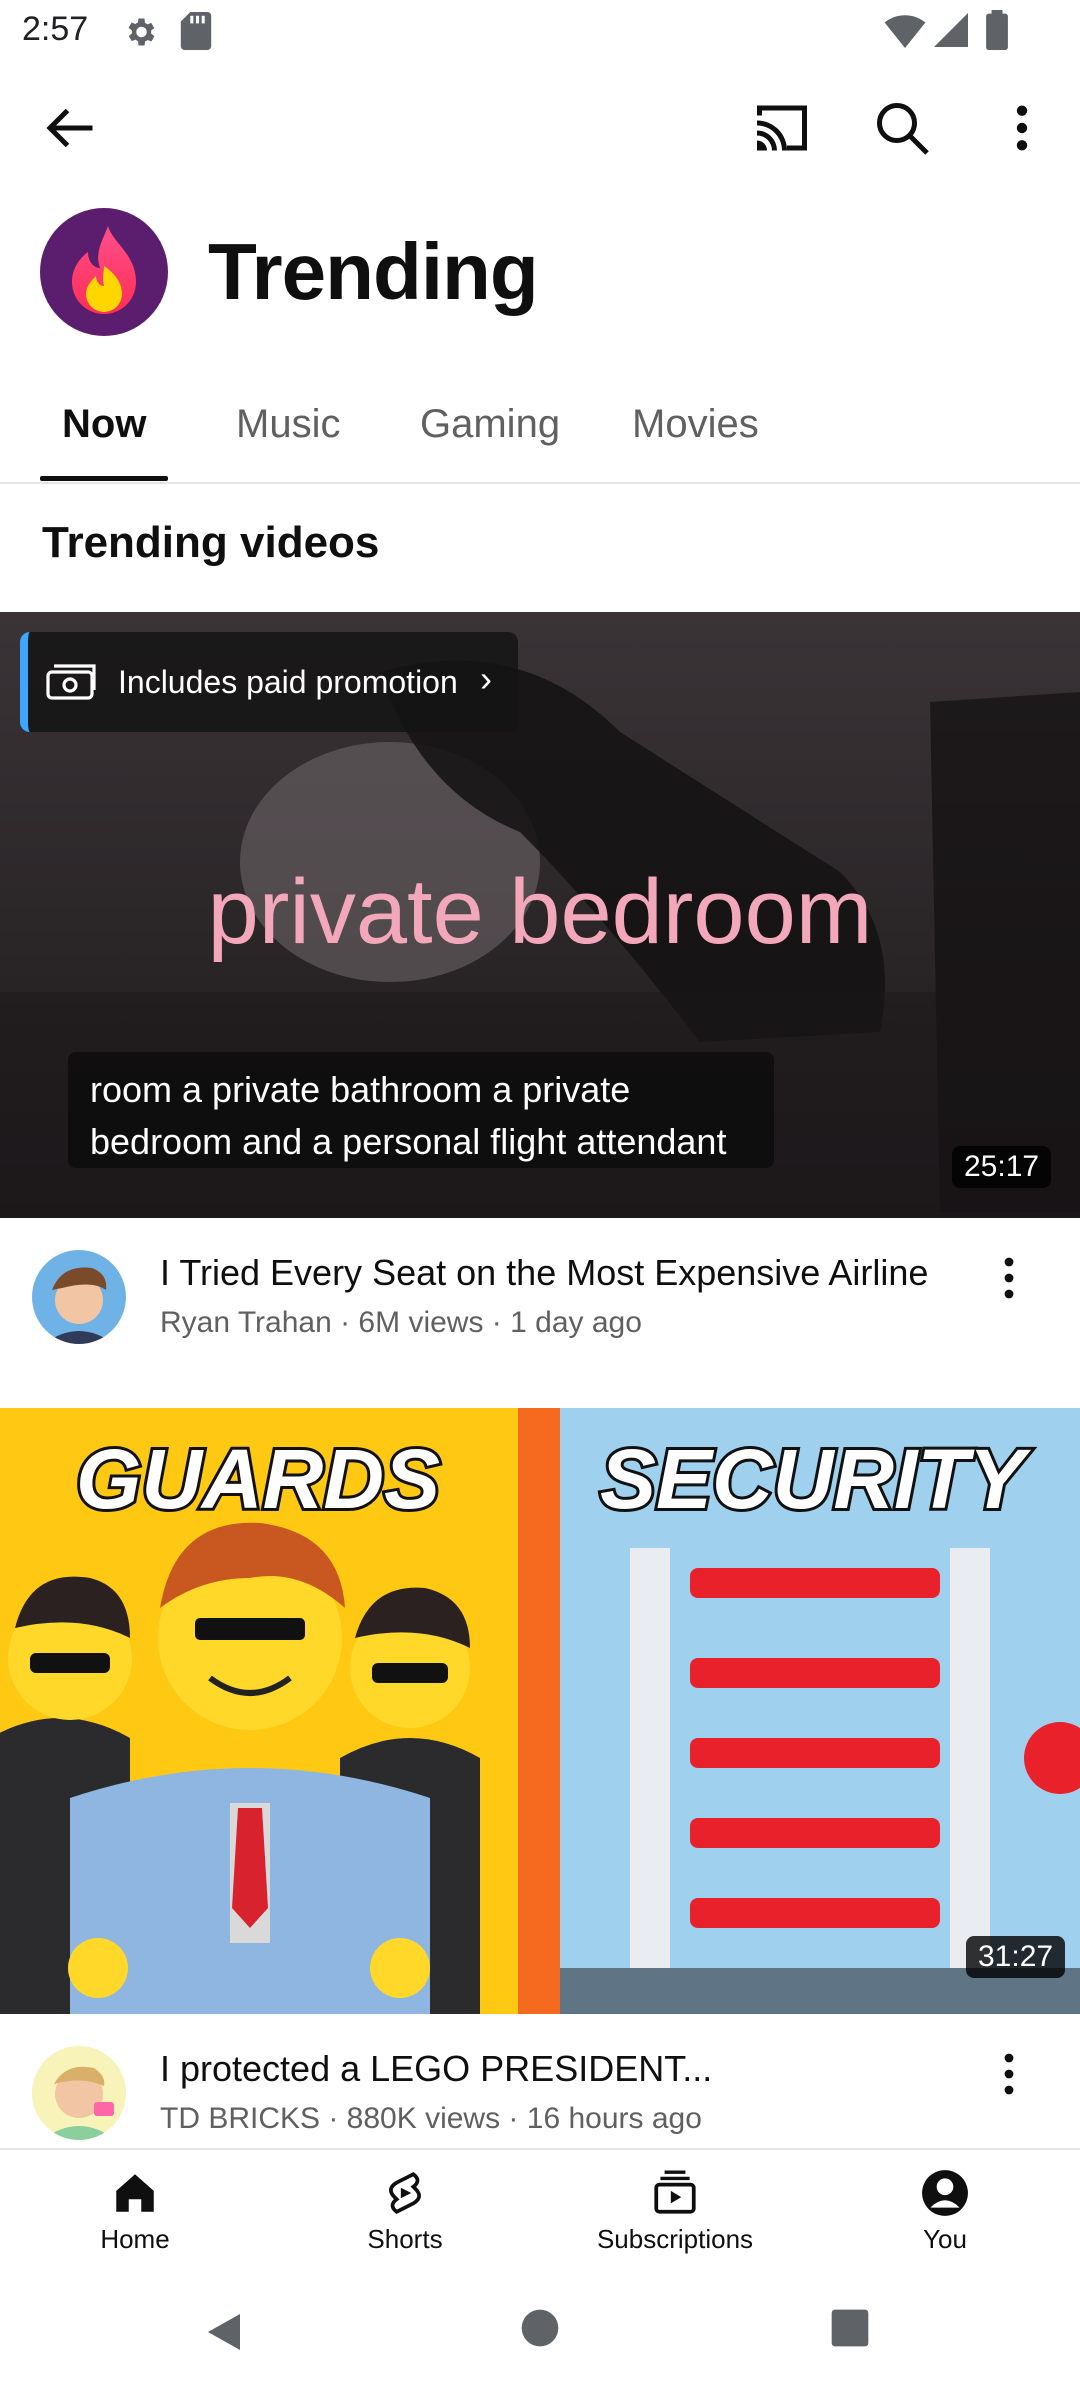  What do you see at coordinates (70, 128) in the screenshot?
I see `back-arrow-icon` at bounding box center [70, 128].